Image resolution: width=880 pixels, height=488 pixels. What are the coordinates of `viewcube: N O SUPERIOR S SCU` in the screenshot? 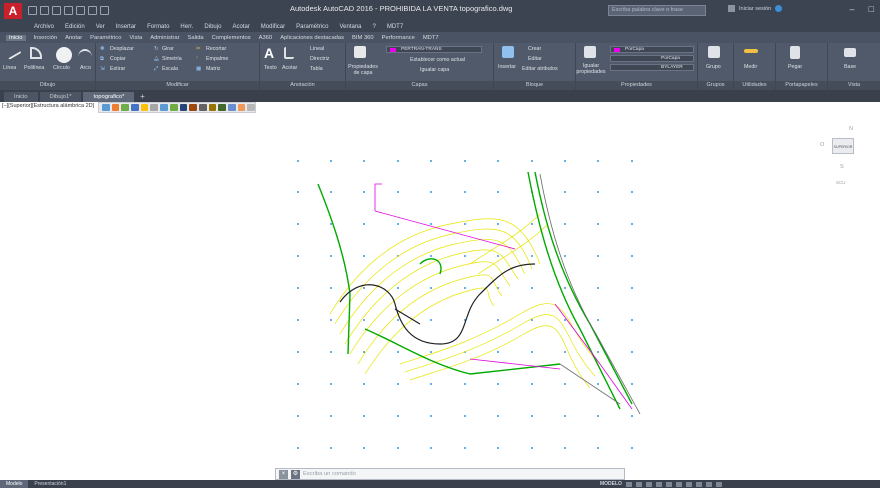 It's located at (841, 161).